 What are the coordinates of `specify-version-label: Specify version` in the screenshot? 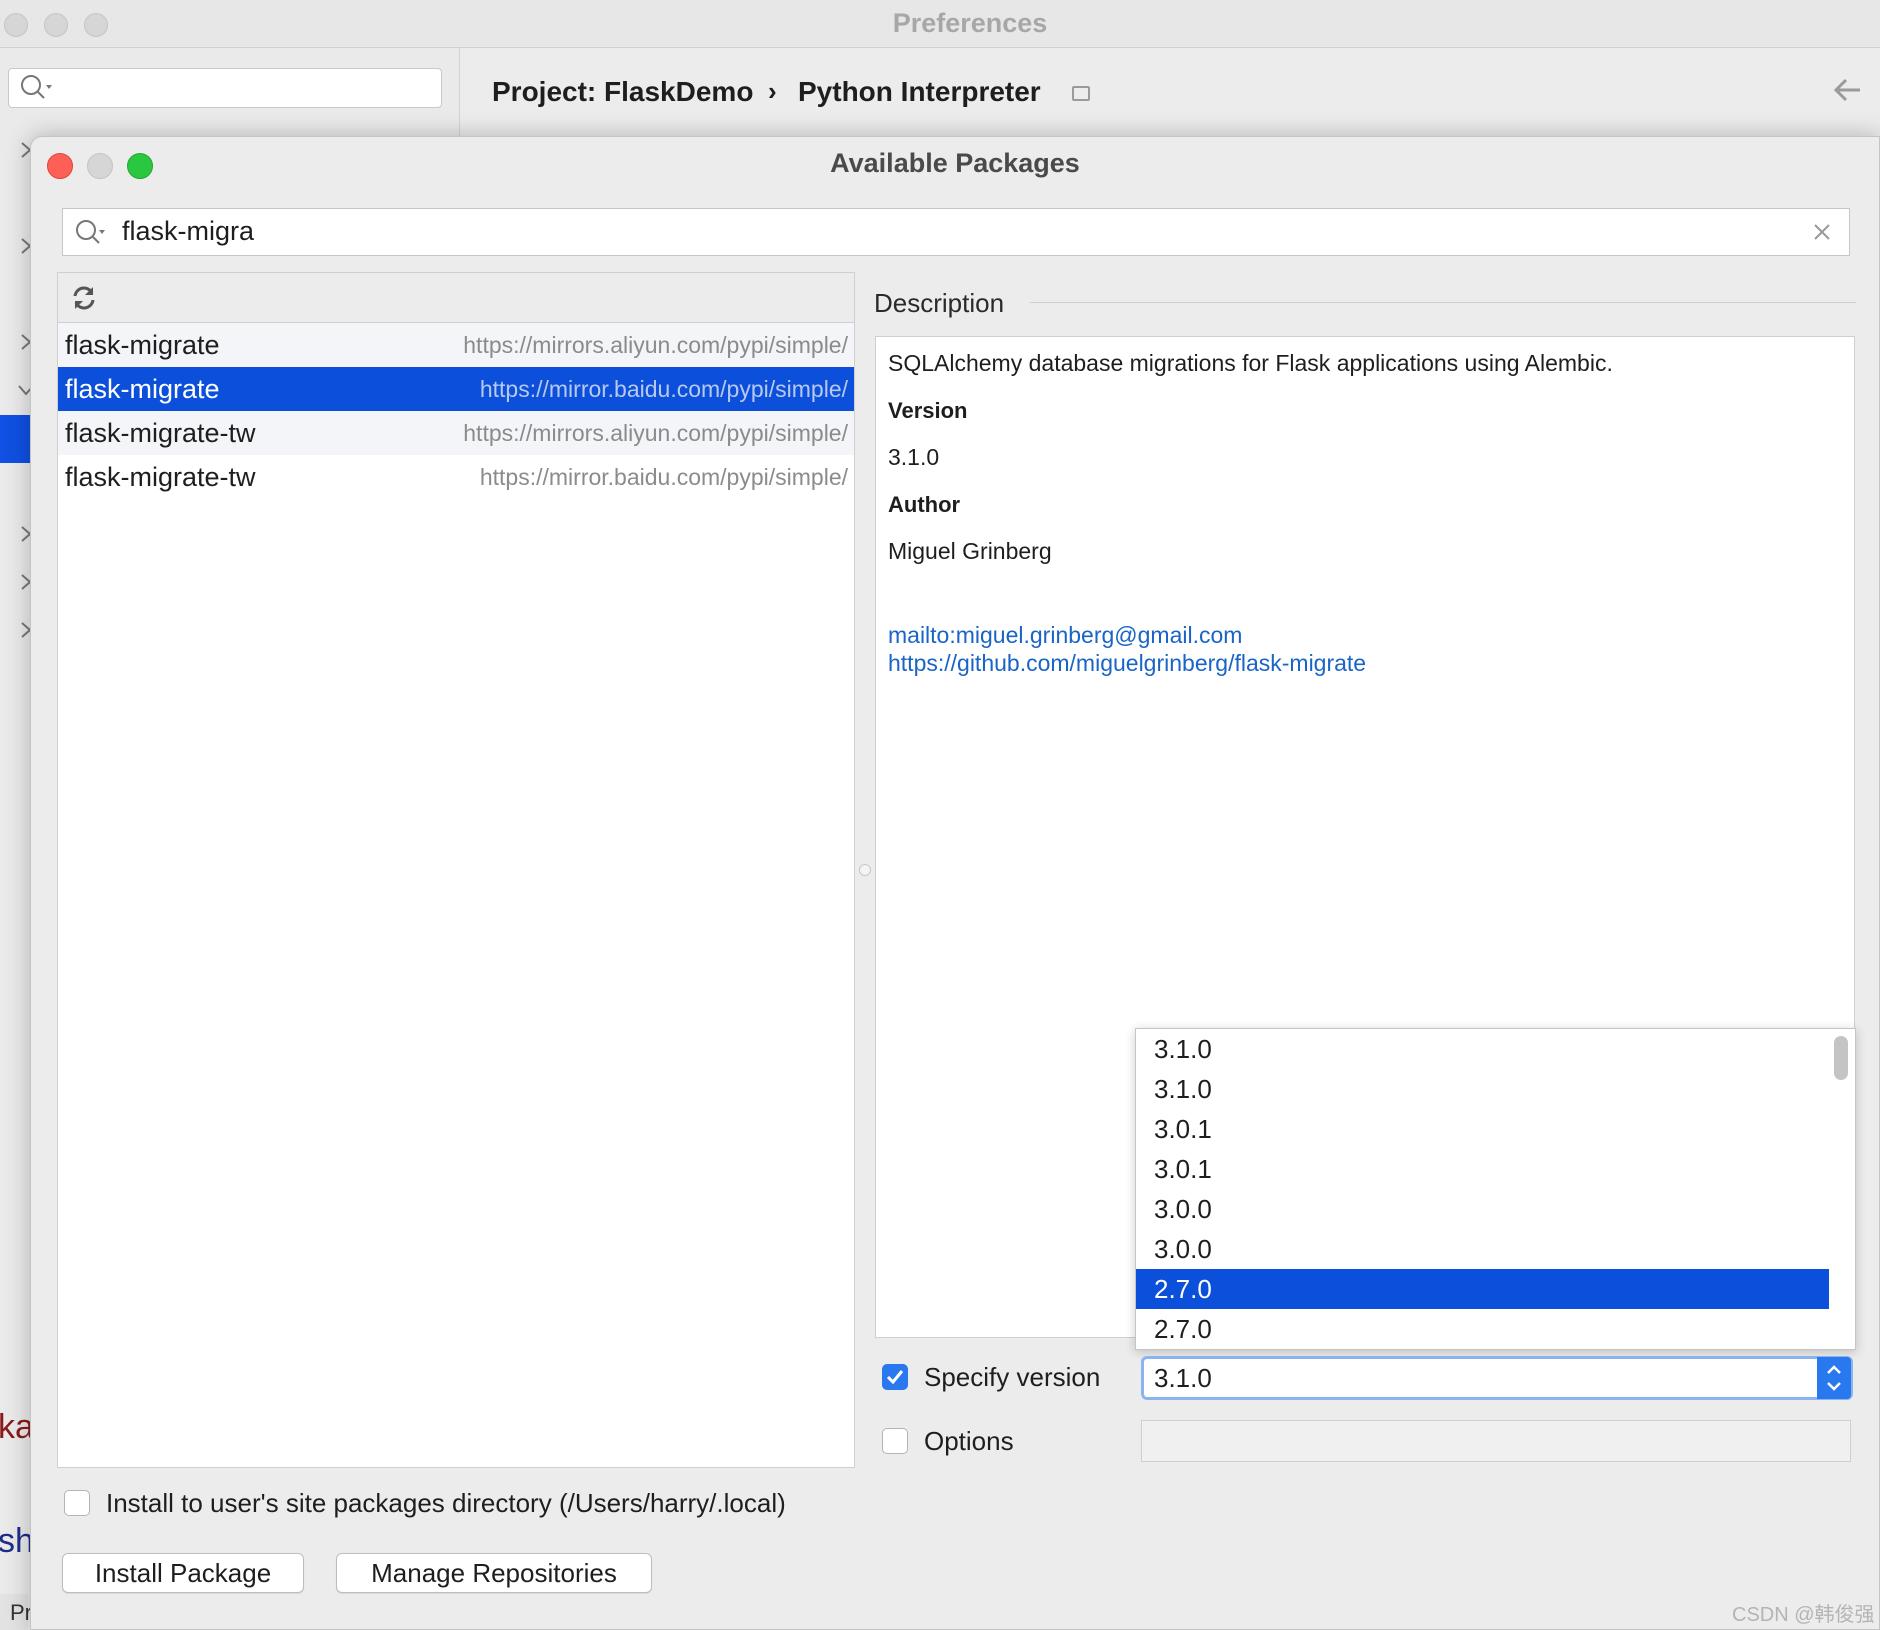 It's located at (1012, 1377).